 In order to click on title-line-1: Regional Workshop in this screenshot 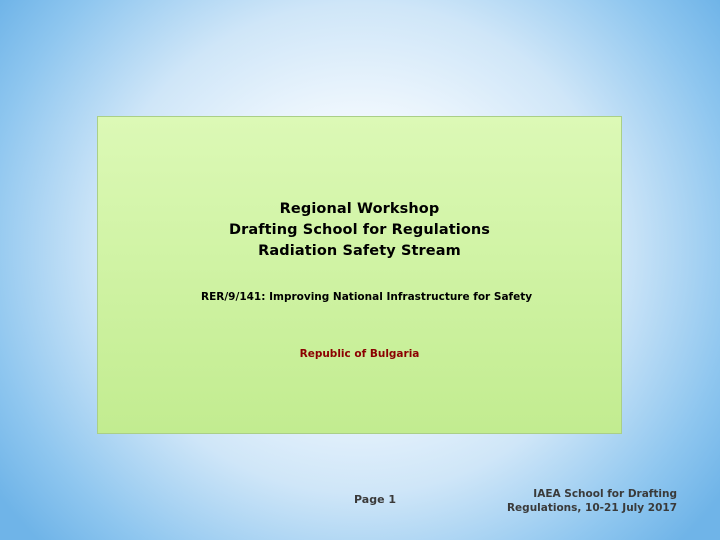, I will do `click(359, 209)`.